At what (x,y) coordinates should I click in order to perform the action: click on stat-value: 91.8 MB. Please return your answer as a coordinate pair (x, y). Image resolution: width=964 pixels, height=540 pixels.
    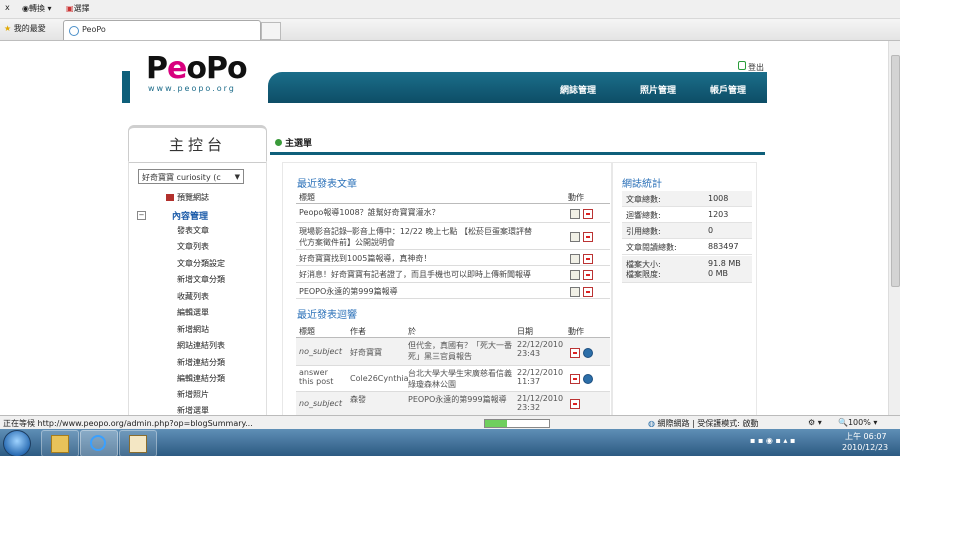
    Looking at the image, I should click on (724, 263).